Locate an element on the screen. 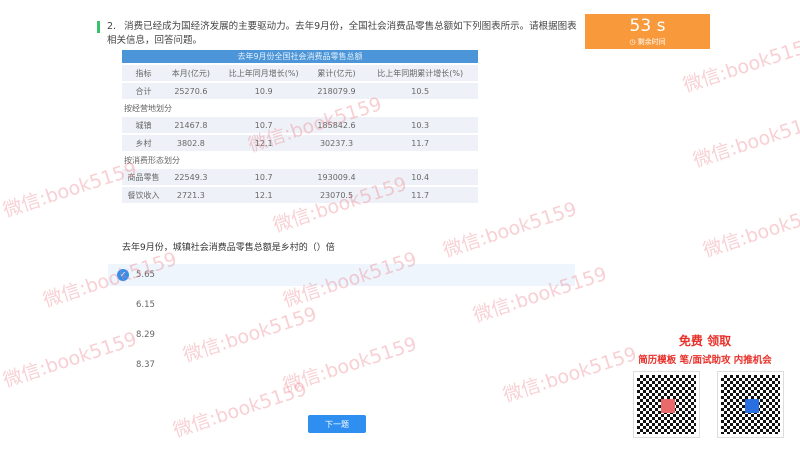  clock-icon: ◷ is located at coordinates (633, 42).